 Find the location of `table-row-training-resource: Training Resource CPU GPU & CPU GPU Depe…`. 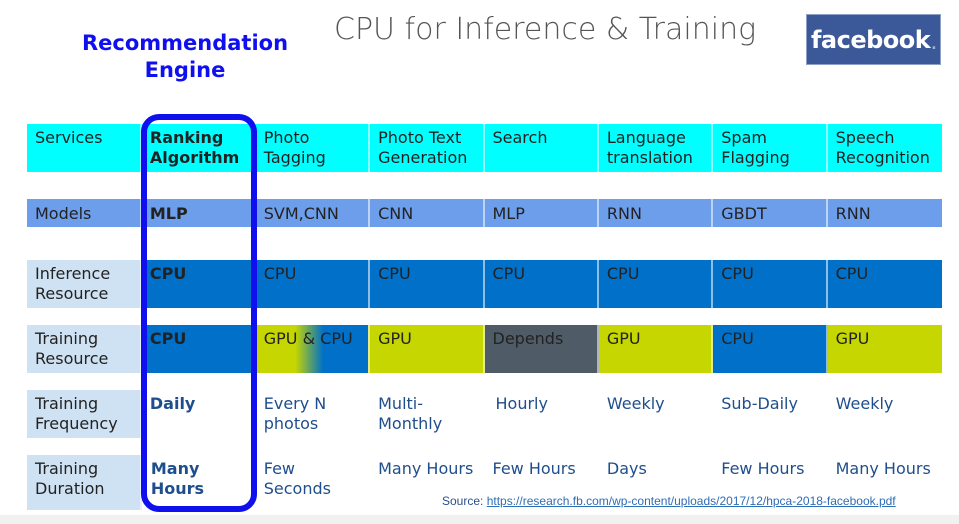

table-row-training-resource: Training Resource CPU GPU & CPU GPU Depe… is located at coordinates (484, 349).